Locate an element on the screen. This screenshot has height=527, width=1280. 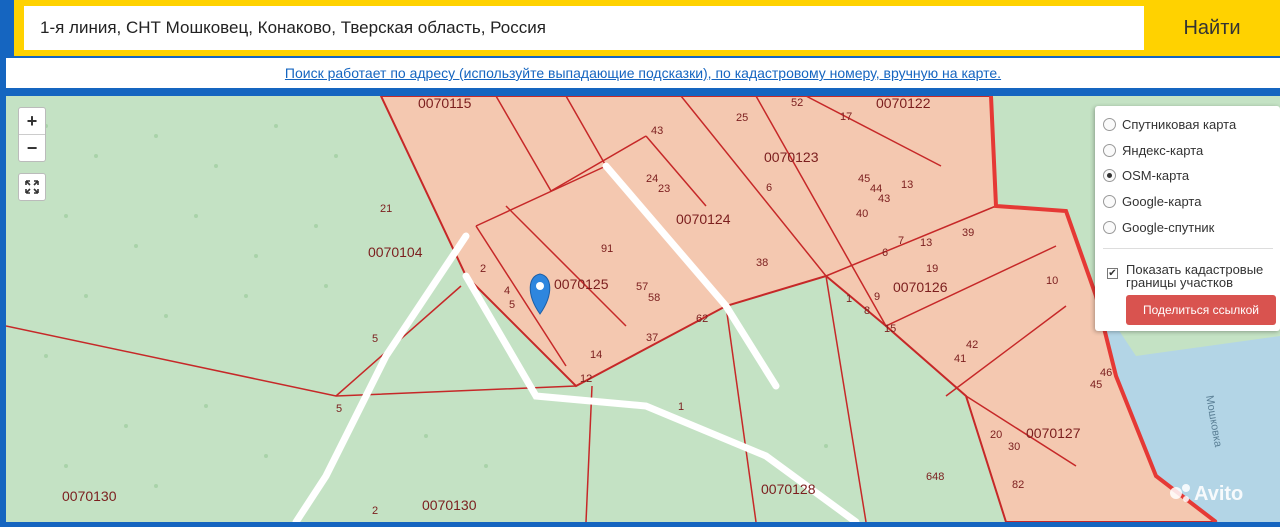
parcel-number: 8 is located at coordinates (867, 311).